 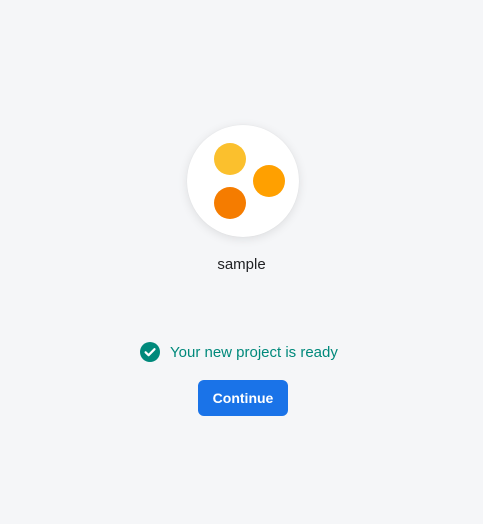 What do you see at coordinates (254, 352) in the screenshot?
I see `status-text: Your new project is ready` at bounding box center [254, 352].